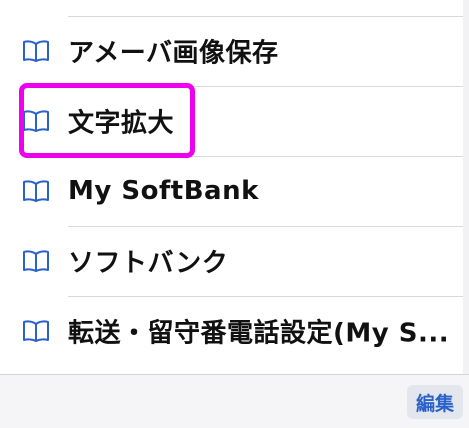 The height and width of the screenshot is (428, 469). Describe the element at coordinates (466, 213) in the screenshot. I see `scroll-edge` at that location.